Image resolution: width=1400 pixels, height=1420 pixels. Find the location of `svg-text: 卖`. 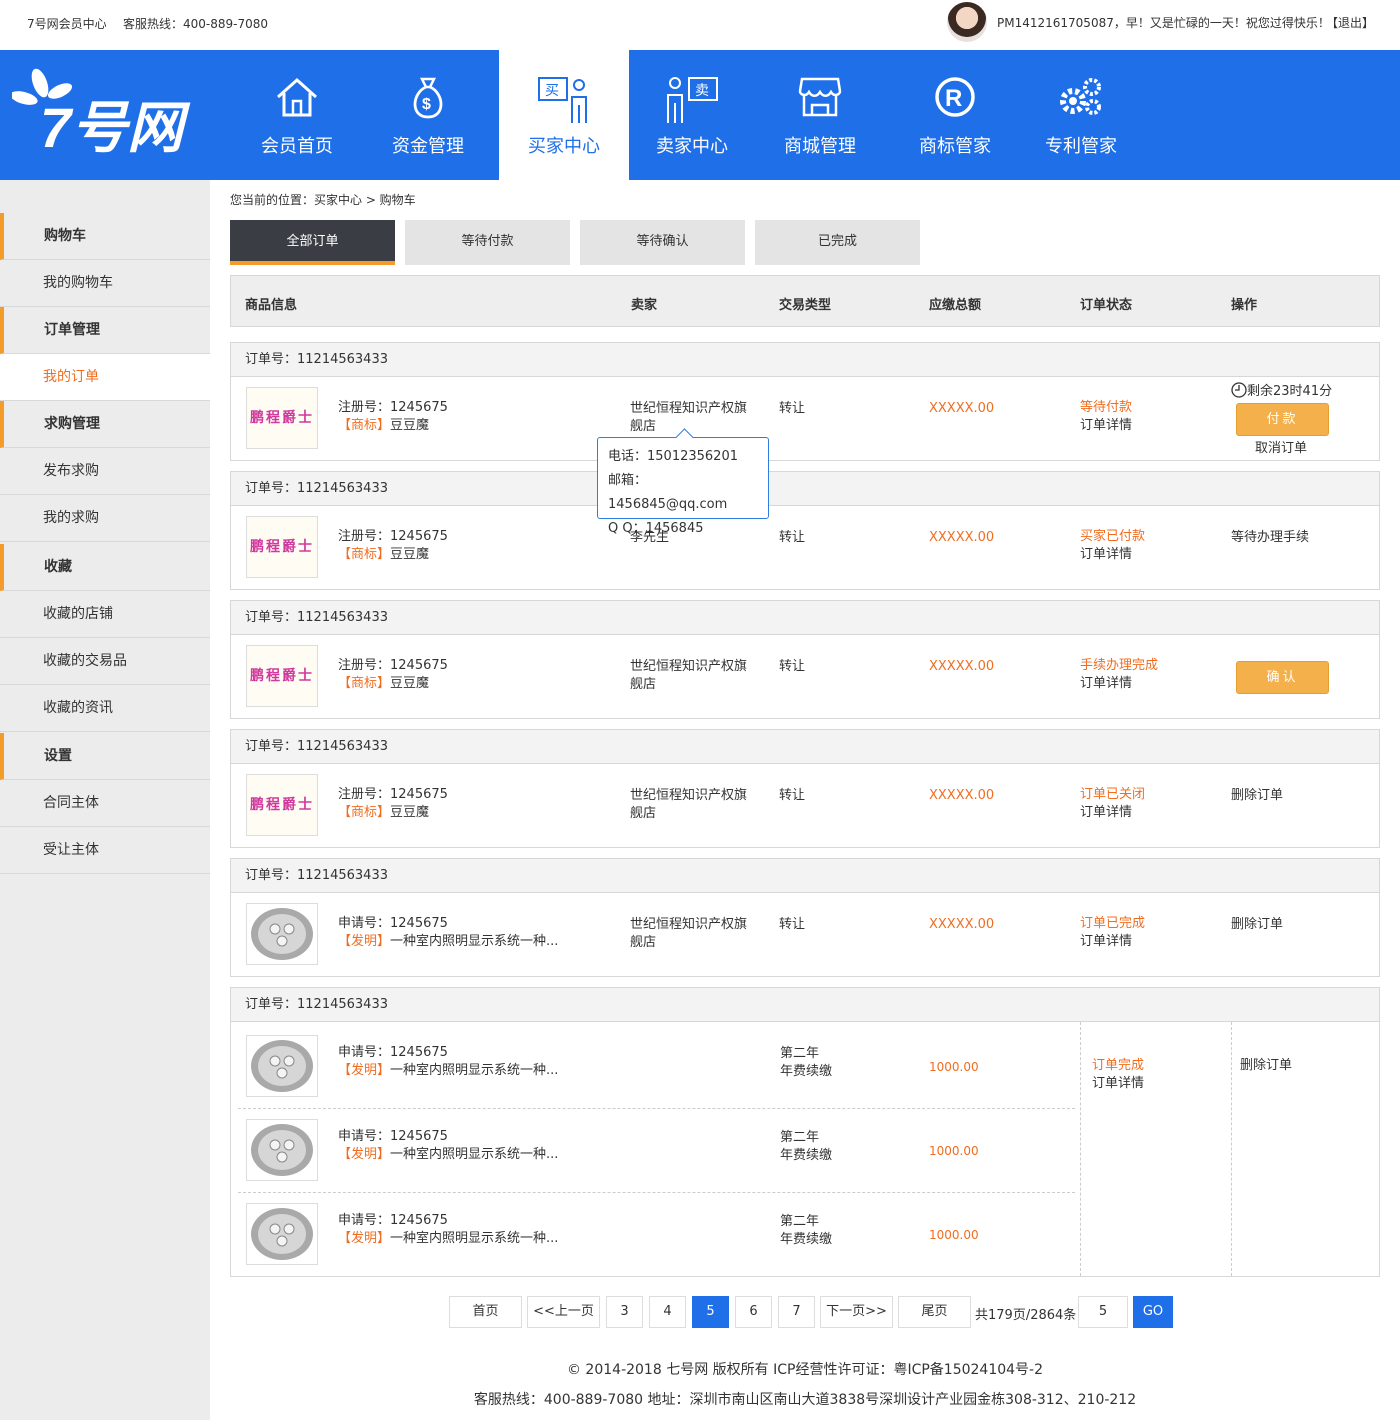

svg-text: 卖 is located at coordinates (702, 91).